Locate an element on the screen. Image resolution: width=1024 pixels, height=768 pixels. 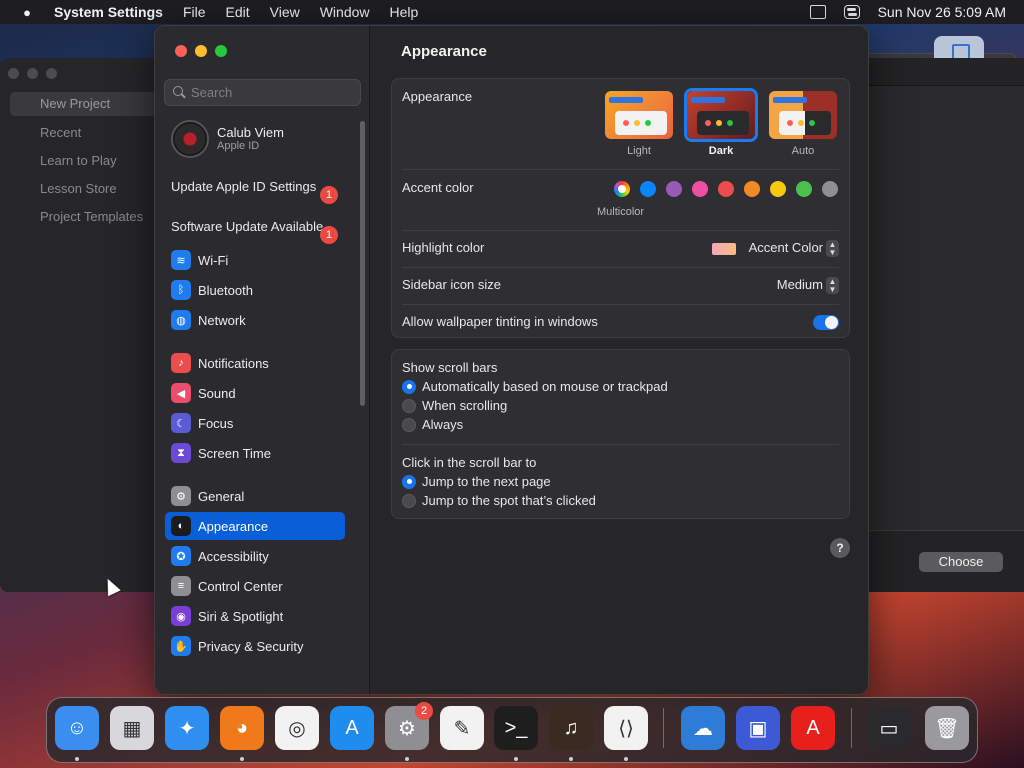
sidebar-item-label: Accessibility is located at coordinates (233, 556).